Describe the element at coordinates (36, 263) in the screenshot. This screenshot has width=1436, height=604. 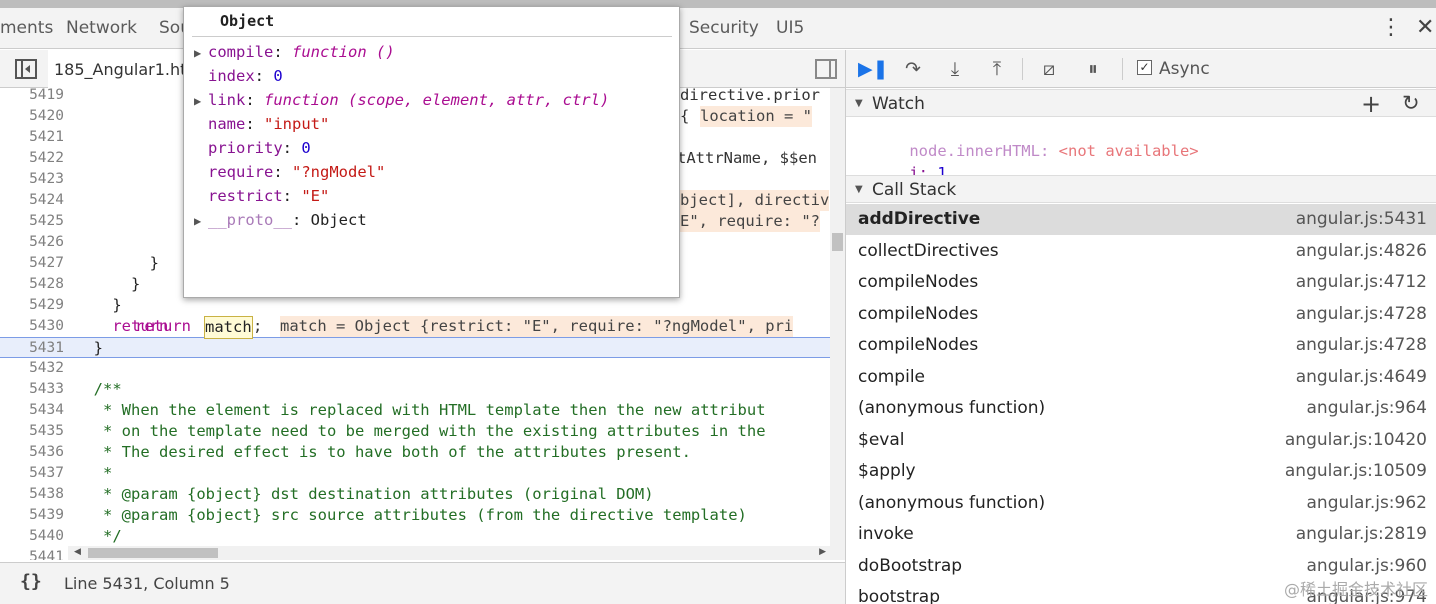
I see `line-number: 5427` at that location.